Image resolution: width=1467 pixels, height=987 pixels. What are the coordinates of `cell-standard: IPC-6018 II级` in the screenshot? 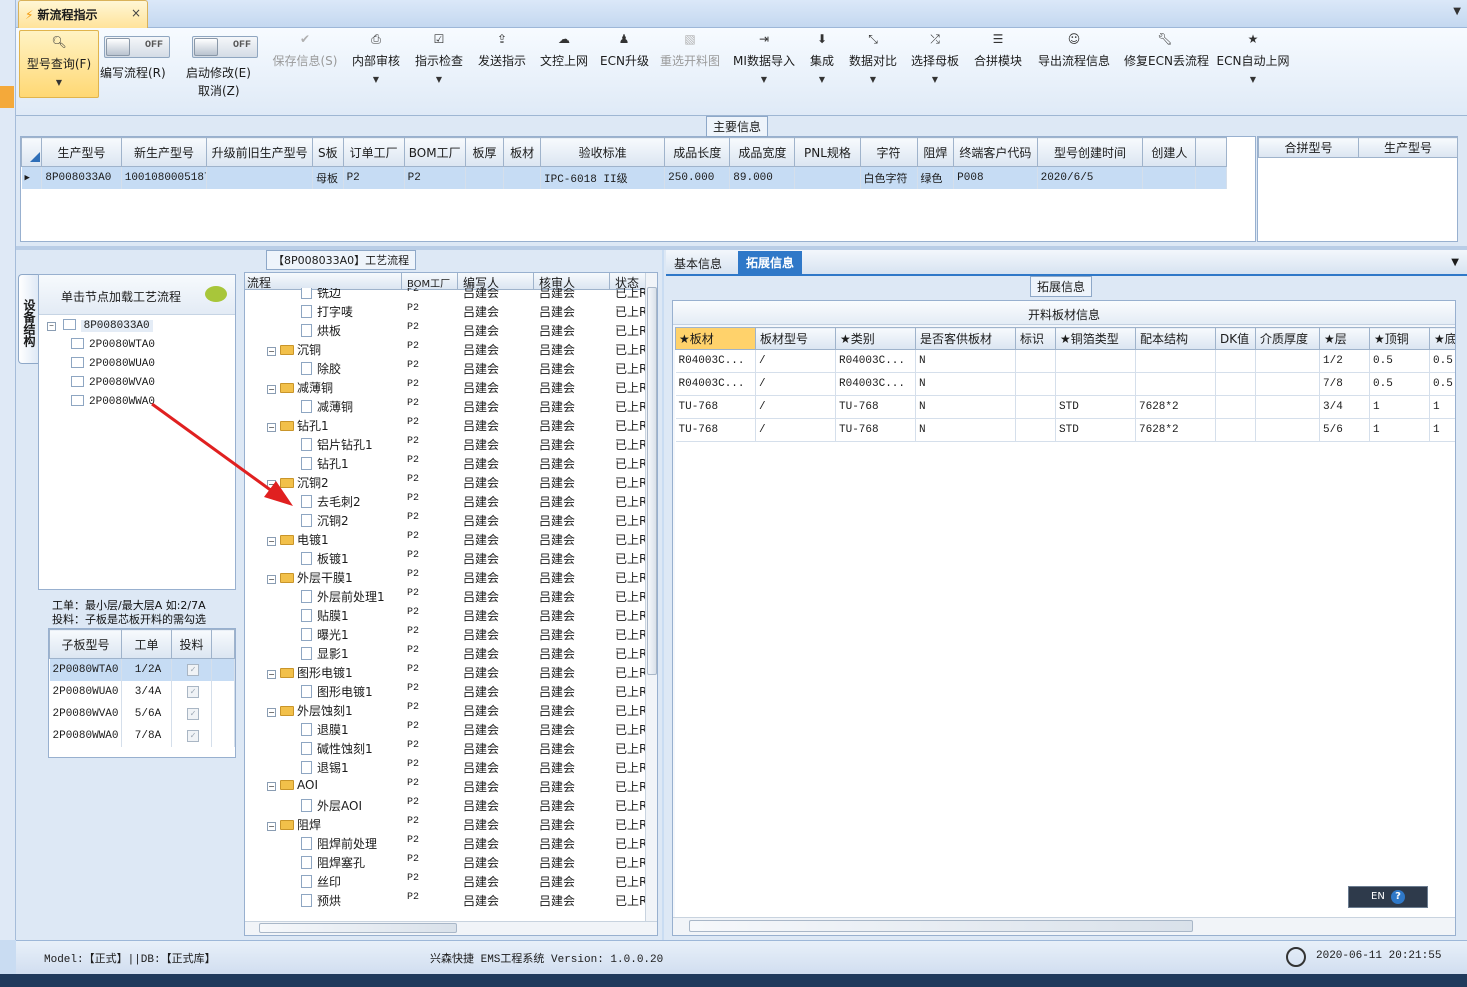 It's located at (603, 177).